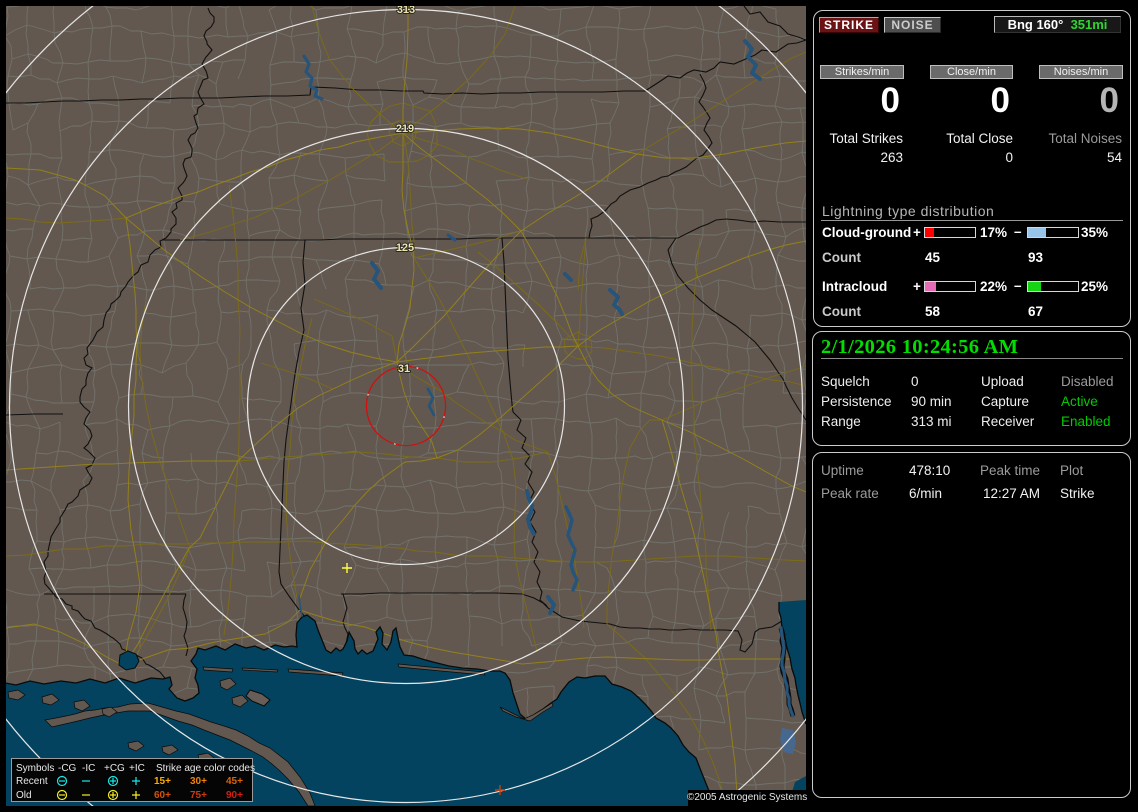 This screenshot has height=812, width=1138. What do you see at coordinates (405, 129) in the screenshot?
I see `svg-text: 219` at bounding box center [405, 129].